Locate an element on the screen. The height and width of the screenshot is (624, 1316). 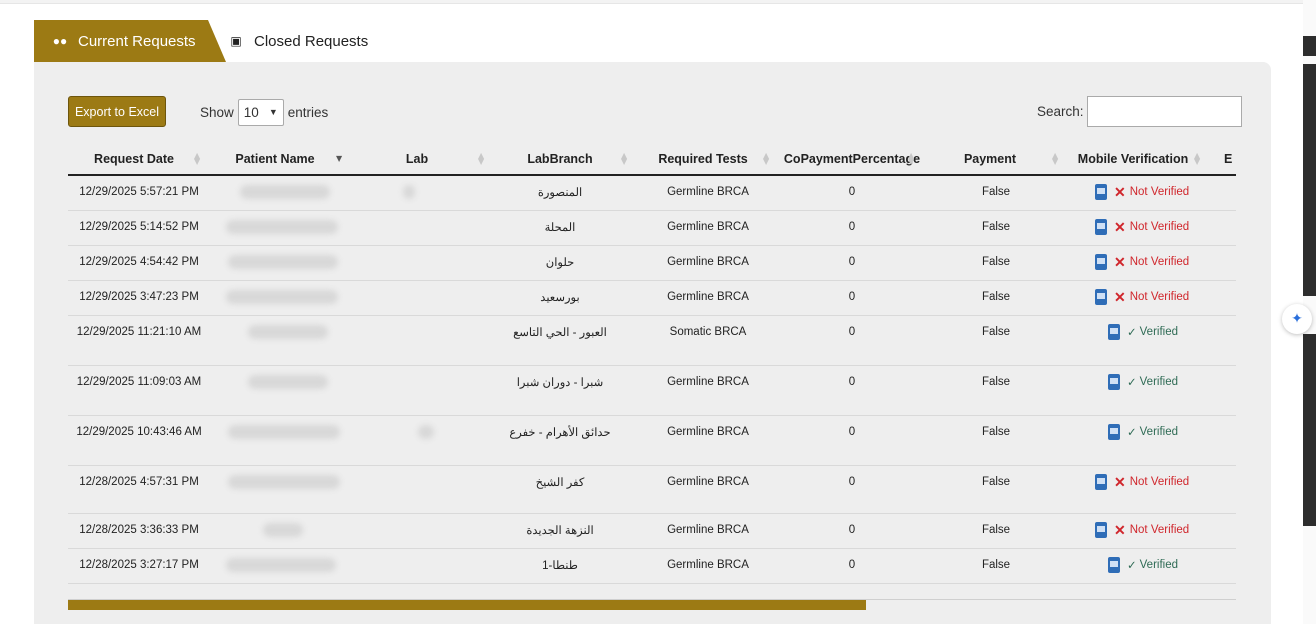
floating-assistant-button: ✦ is located at coordinates (1297, 319).